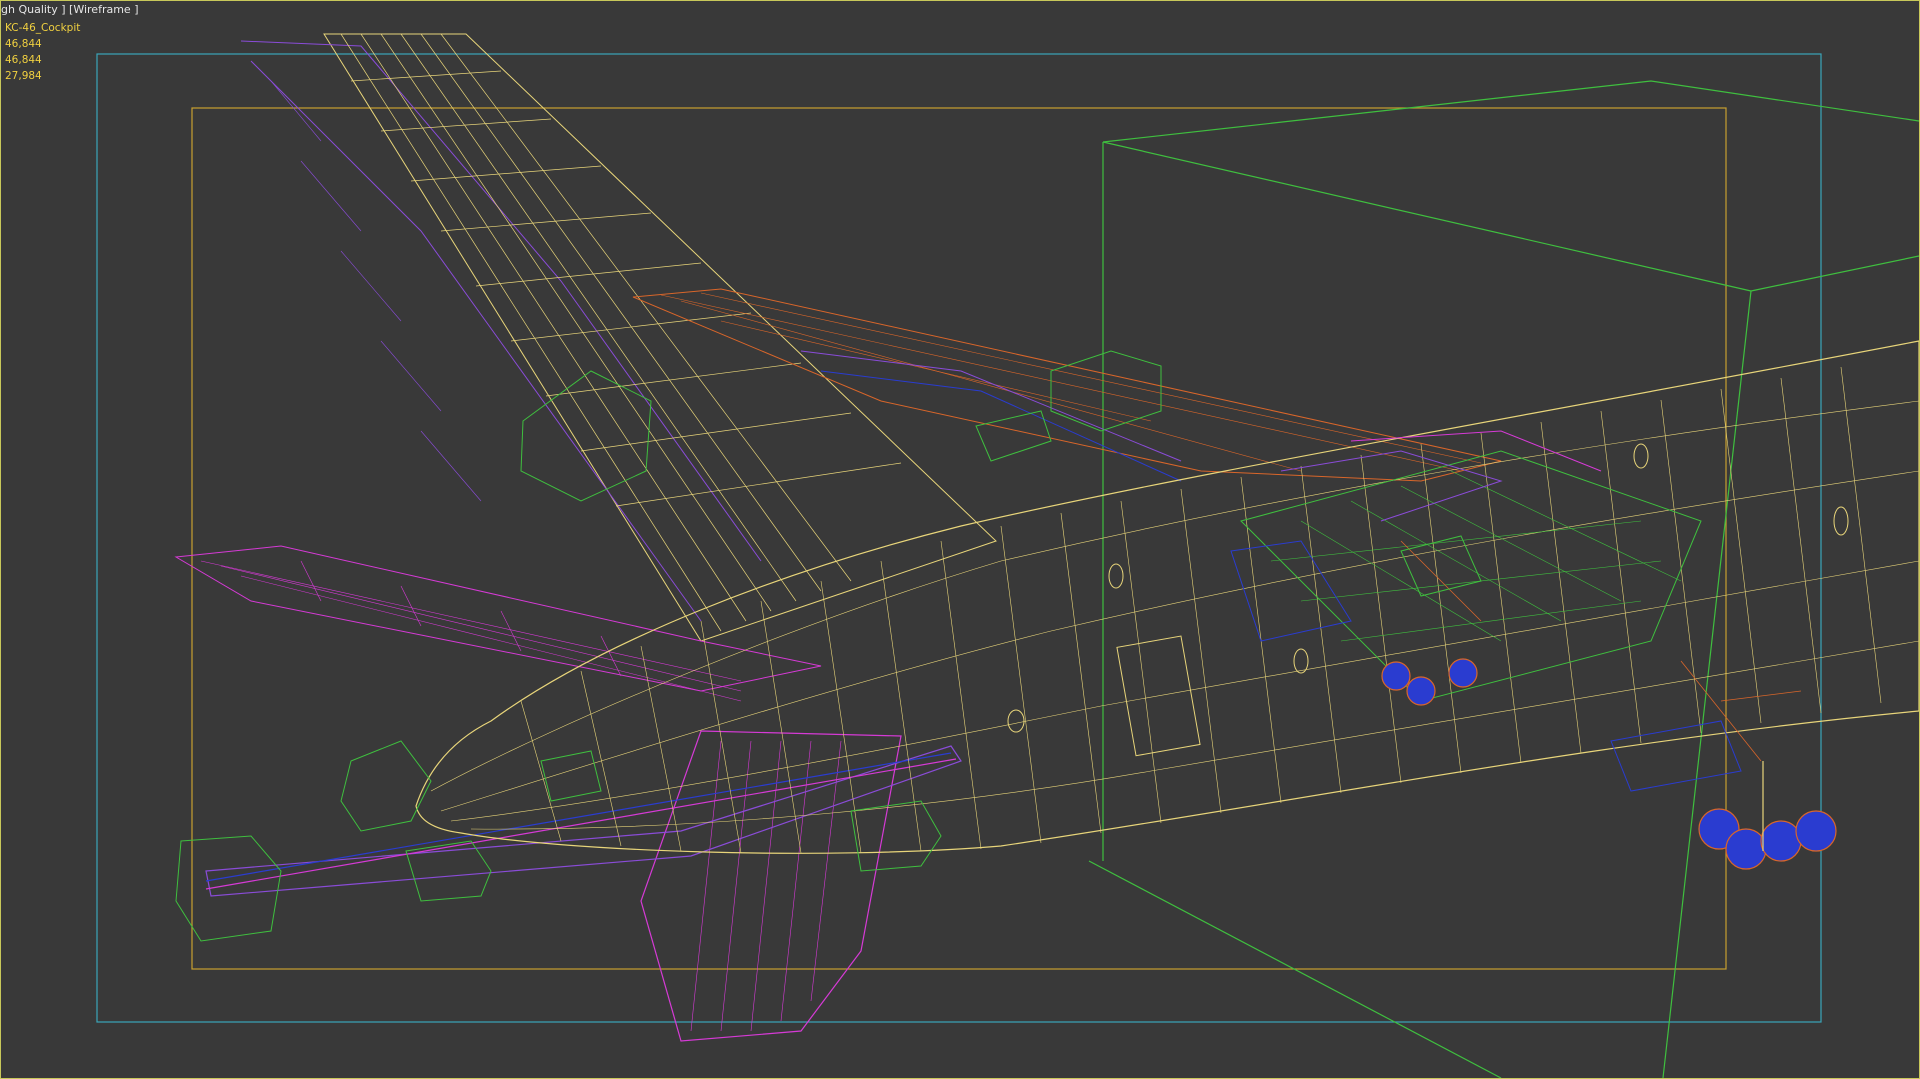 The height and width of the screenshot is (1079, 1920). What do you see at coordinates (103, 9) in the screenshot?
I see `viewport-mode-label: [Wireframe ]` at bounding box center [103, 9].